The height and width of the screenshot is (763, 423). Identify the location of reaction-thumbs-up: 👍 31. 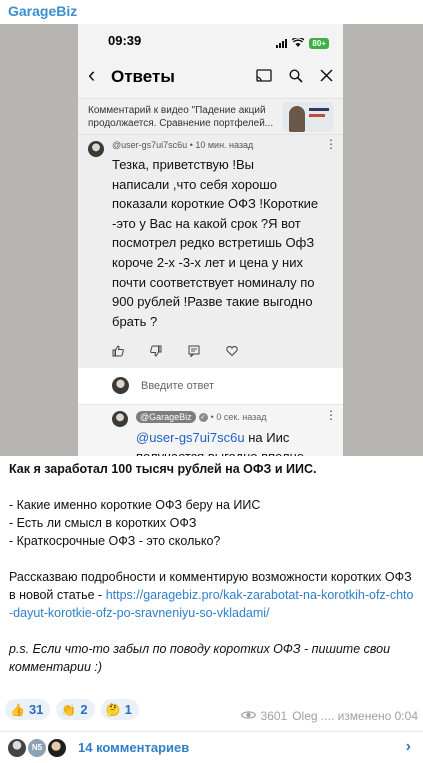
(28, 709).